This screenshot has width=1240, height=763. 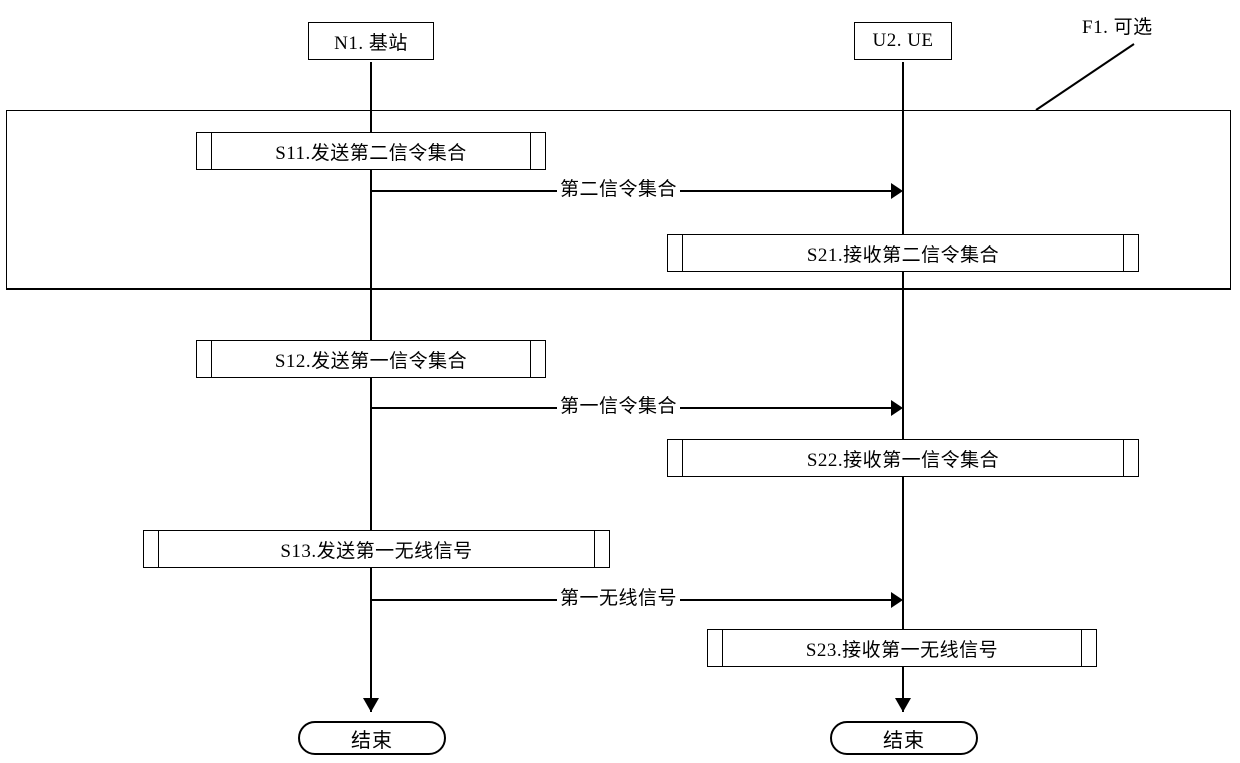 I want to click on message-label-second-signalling-set: 第二信令集合, so click(x=619, y=190).